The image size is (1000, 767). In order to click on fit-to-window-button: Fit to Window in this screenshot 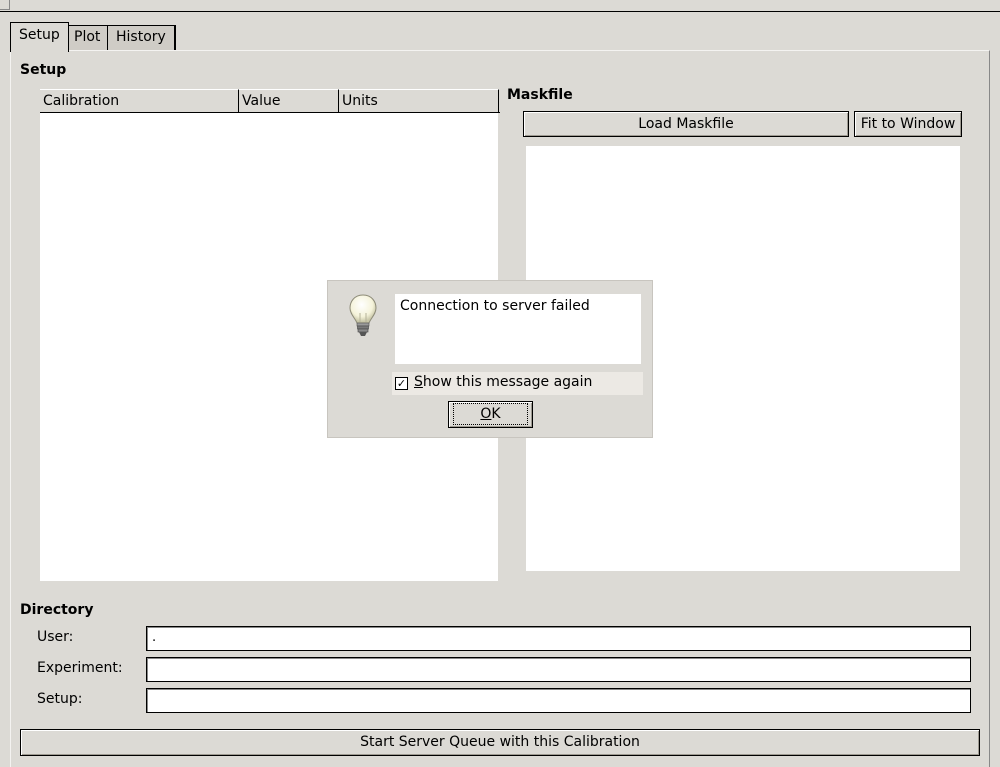, I will do `click(908, 124)`.